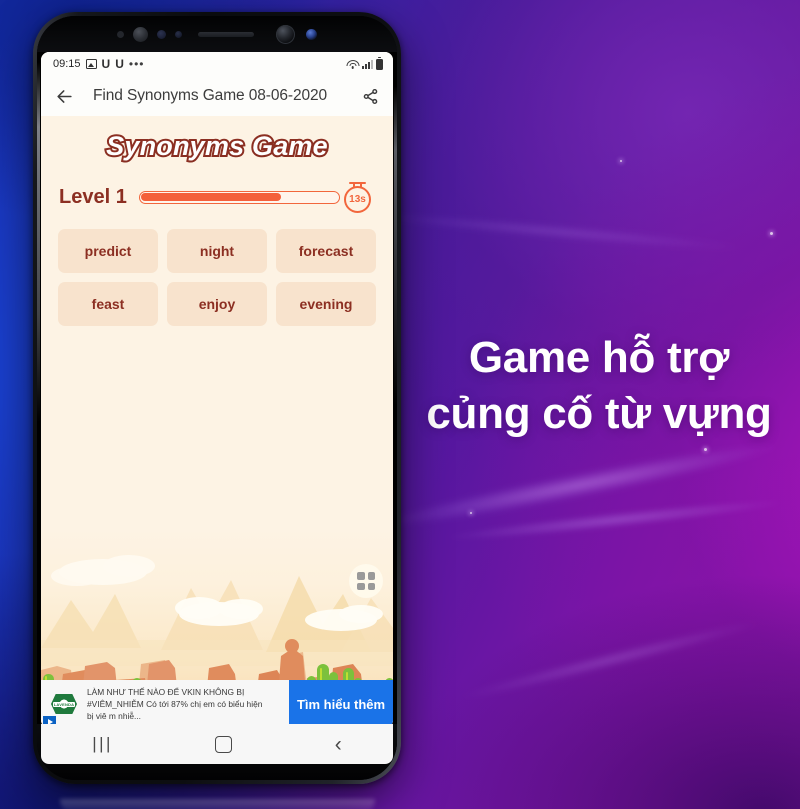 The height and width of the screenshot is (809, 800). Describe the element at coordinates (108, 304) in the screenshot. I see `word-tile: feast` at that location.